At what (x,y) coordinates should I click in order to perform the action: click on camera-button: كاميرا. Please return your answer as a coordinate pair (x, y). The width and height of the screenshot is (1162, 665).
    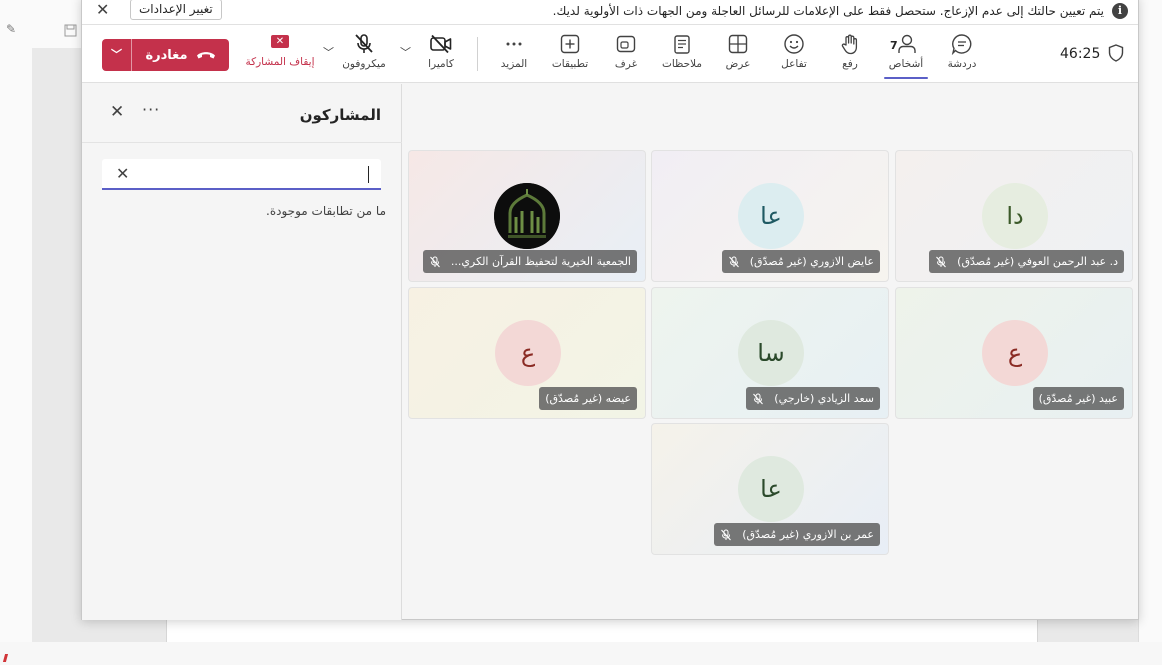
    Looking at the image, I should click on (441, 55).